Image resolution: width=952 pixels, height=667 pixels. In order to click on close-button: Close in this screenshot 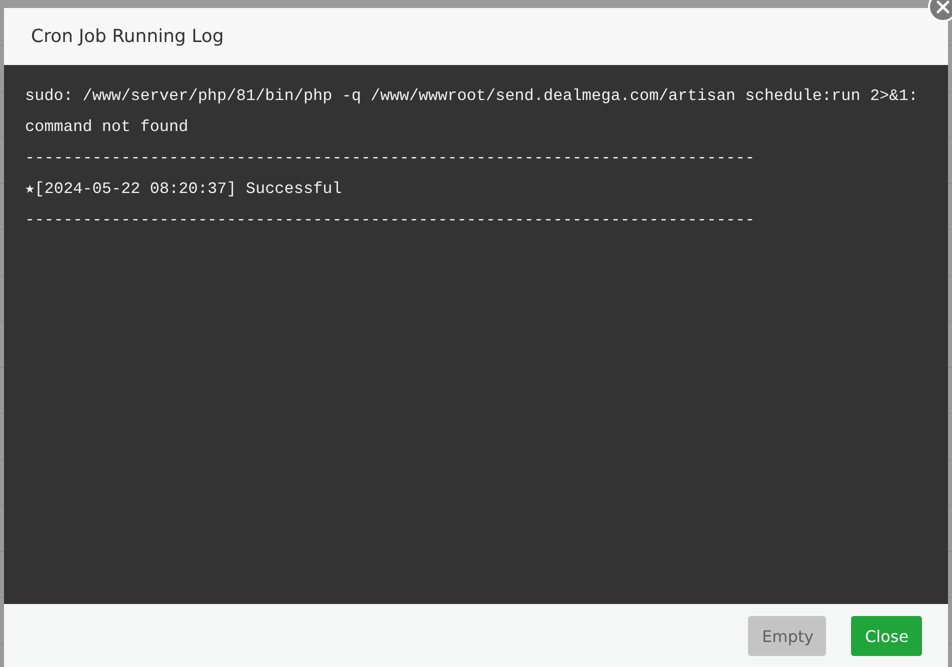, I will do `click(886, 636)`.